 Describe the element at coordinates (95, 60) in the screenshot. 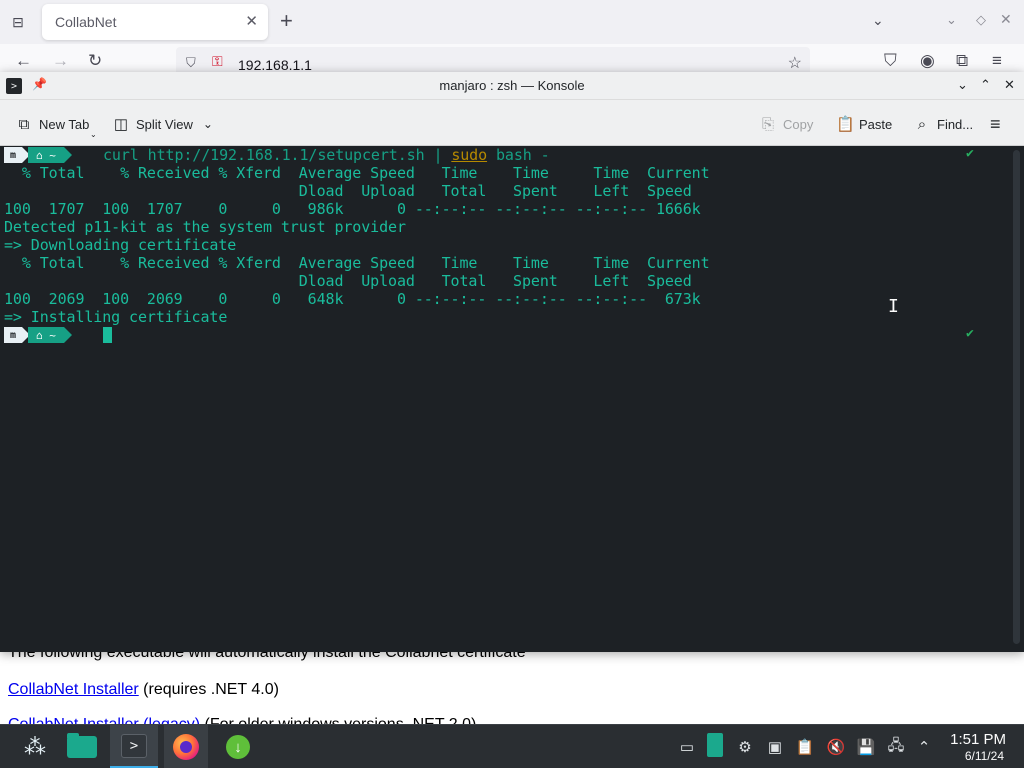

I see `reload-icon: ↻` at that location.